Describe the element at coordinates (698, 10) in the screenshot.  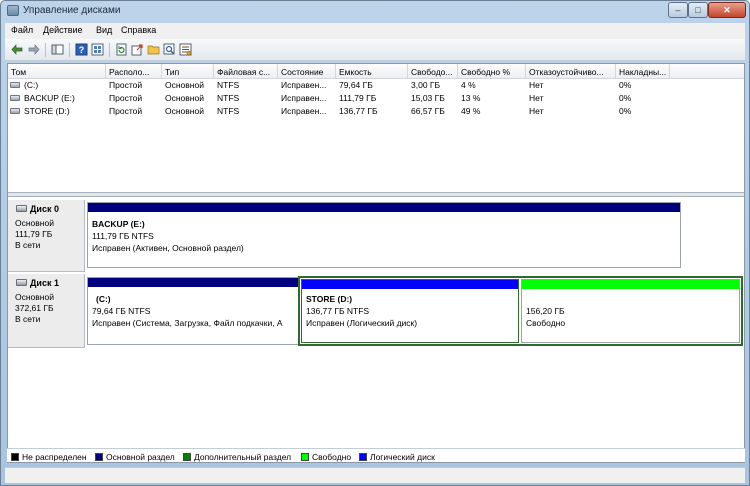
I see `maximize-button: □` at that location.